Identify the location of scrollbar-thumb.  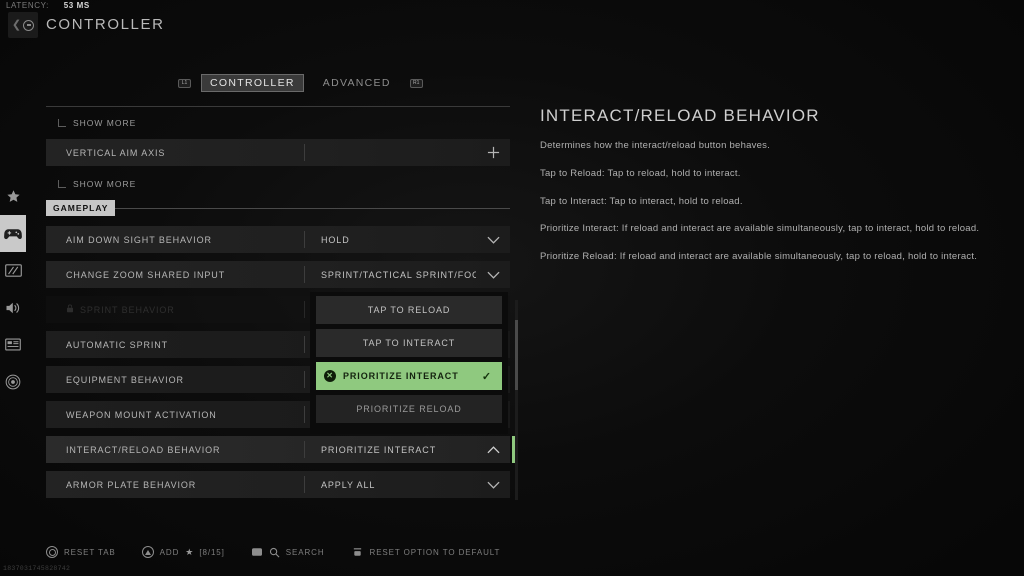
(516, 355).